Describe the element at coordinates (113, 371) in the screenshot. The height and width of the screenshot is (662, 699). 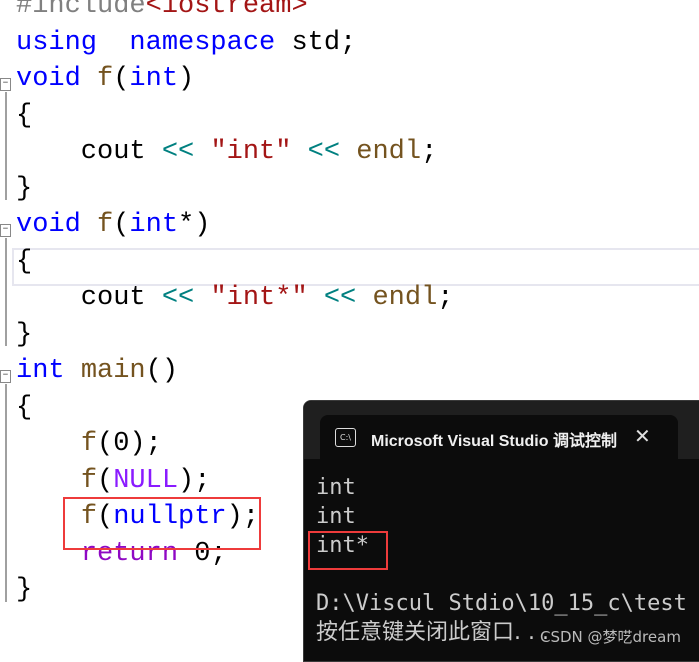
I see `code-token: main` at that location.